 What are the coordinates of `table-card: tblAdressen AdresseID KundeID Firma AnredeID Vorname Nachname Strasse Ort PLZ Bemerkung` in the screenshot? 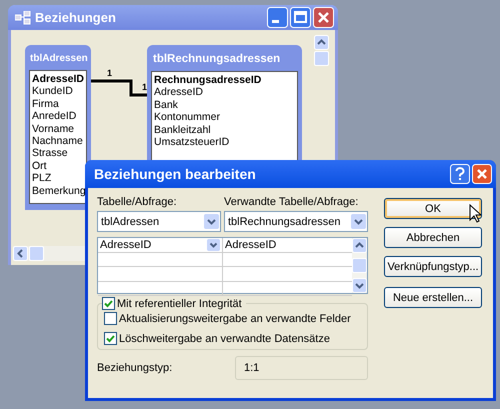 It's located at (58, 127).